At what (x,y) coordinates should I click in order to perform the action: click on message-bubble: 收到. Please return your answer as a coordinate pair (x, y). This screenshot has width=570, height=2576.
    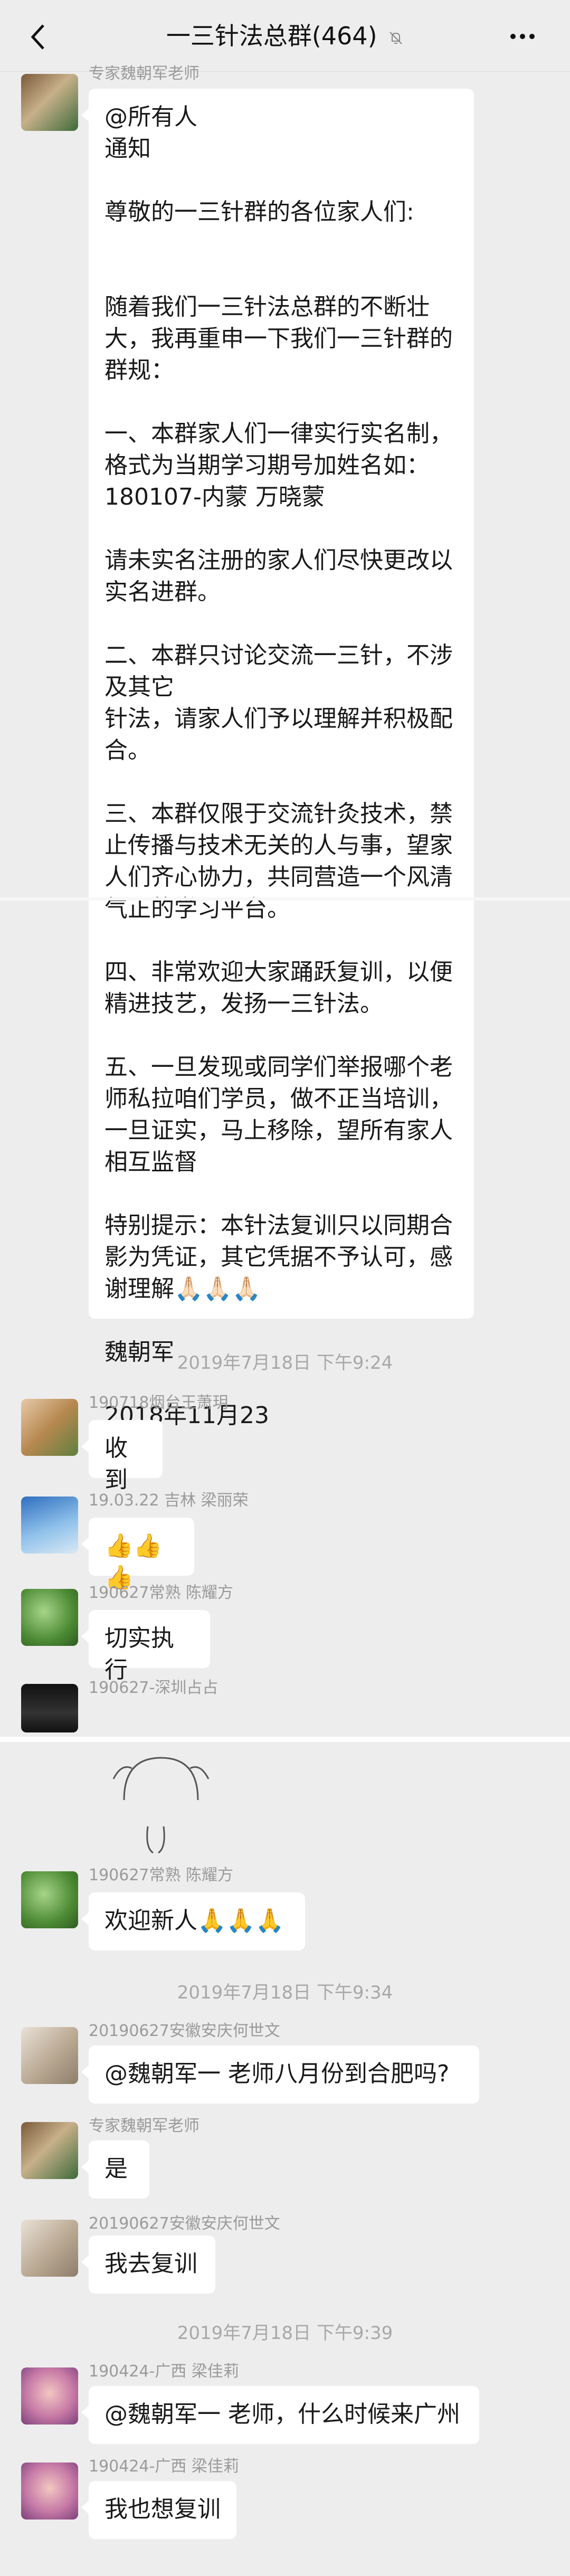
    Looking at the image, I should click on (122, 1456).